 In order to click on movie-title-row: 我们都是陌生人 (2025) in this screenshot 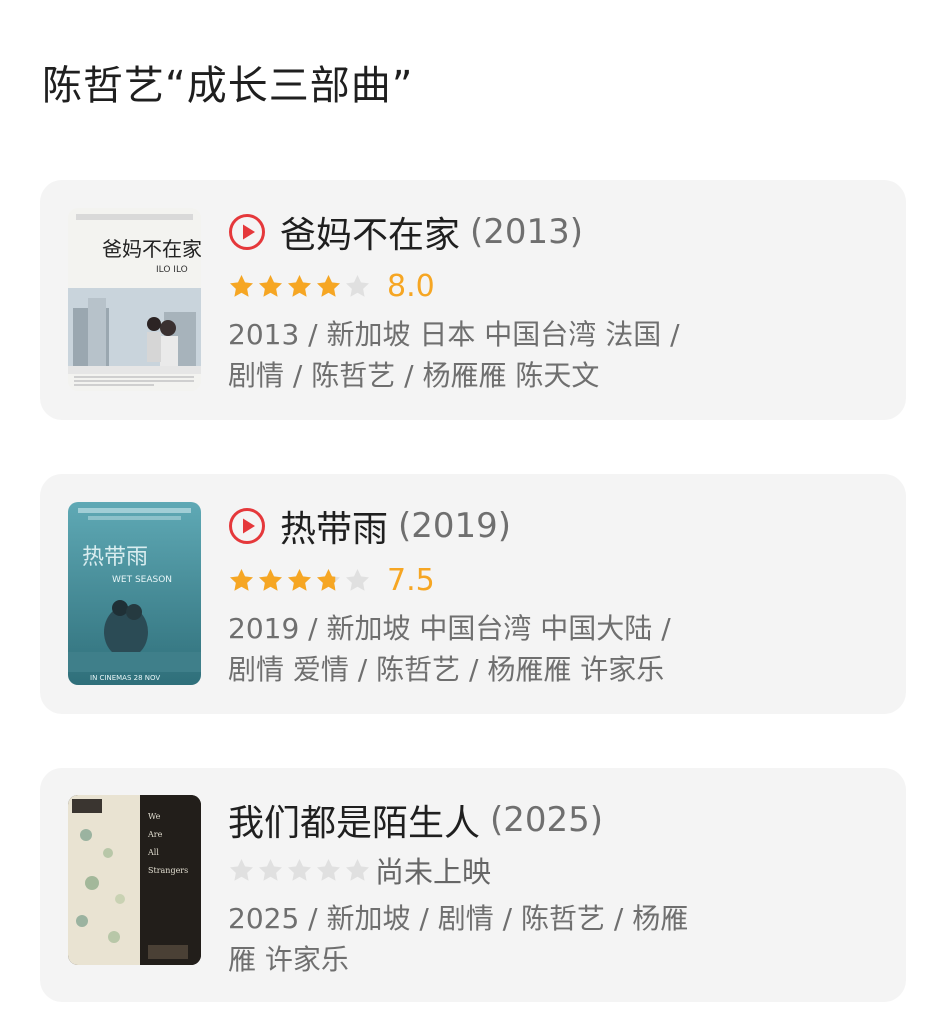, I will do `click(557, 820)`.